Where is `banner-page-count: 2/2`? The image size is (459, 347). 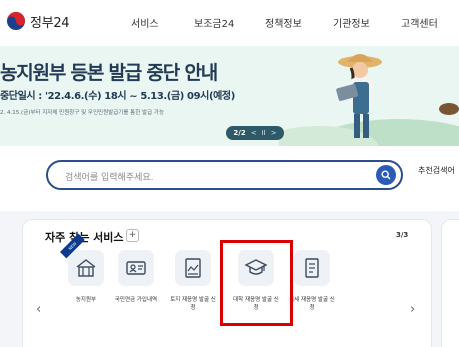
banner-page-count: 2/2 is located at coordinates (239, 133).